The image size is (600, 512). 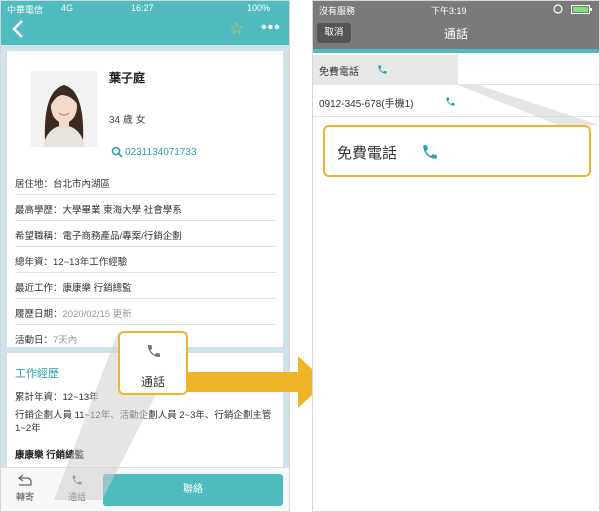 I want to click on action-sheet-header: 取消 通話, so click(x=456, y=33).